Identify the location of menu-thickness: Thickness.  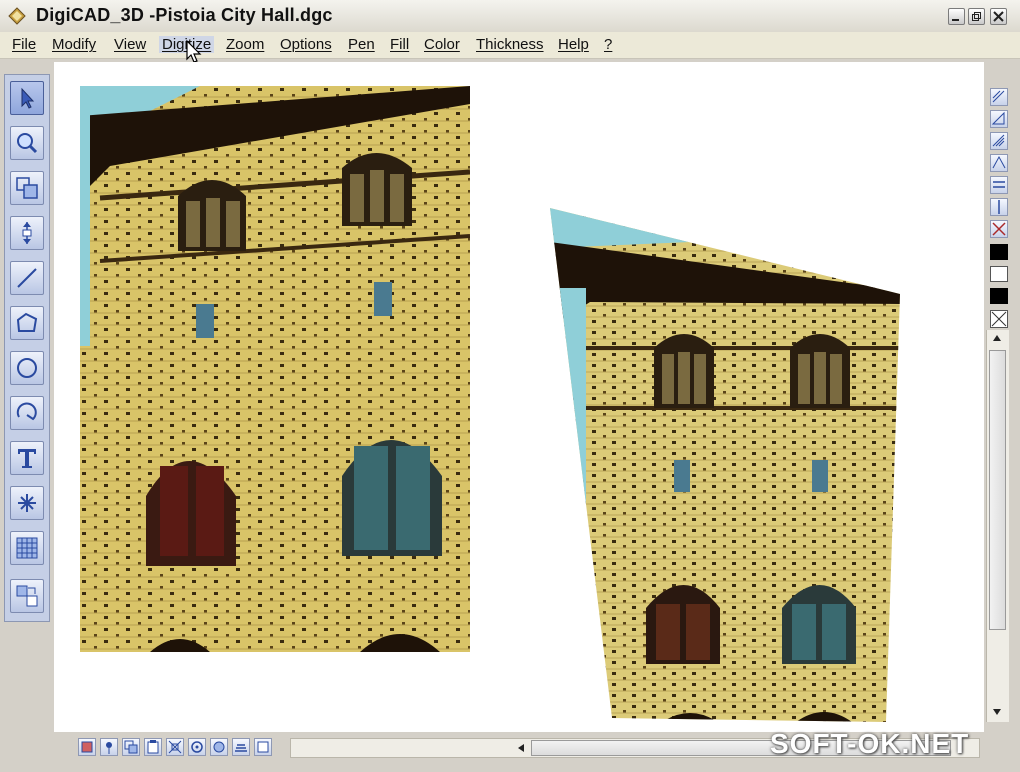
(510, 44).